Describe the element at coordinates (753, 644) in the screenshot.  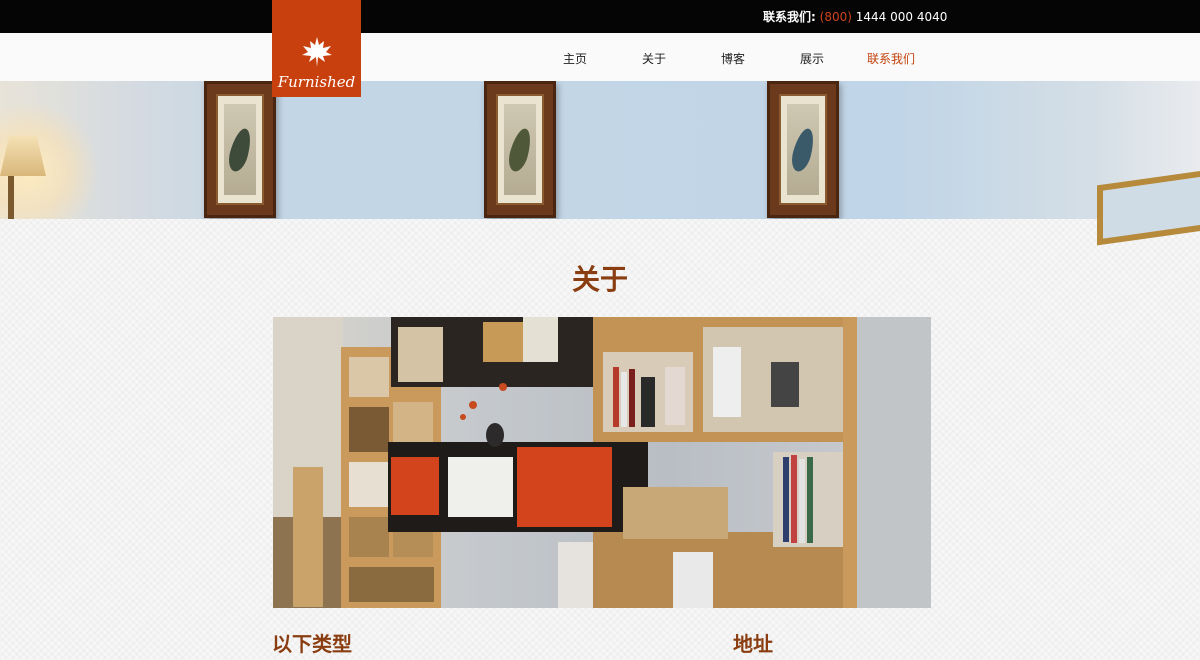
I see `address-heading: 地址` at that location.